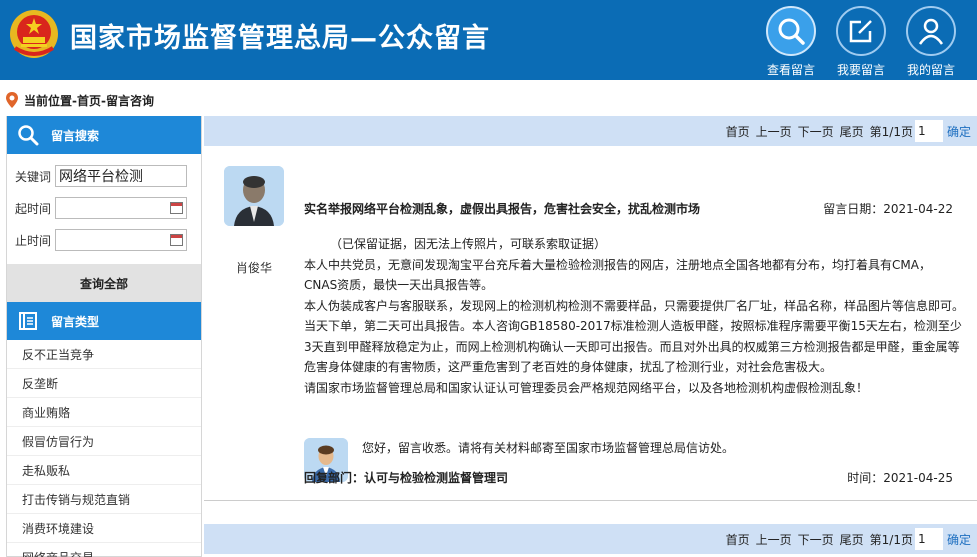  Describe the element at coordinates (590, 131) in the screenshot. I see `pager-top: 首页 上一页 下一页 尾页 第1/1页 1 确定` at that location.